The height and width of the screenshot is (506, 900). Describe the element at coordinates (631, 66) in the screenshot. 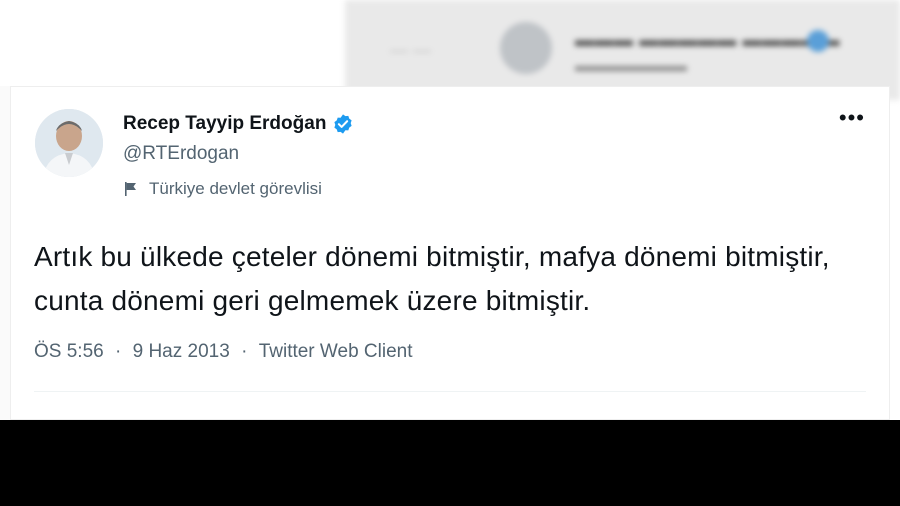

I see `blurred-handle: ▬▬▬▬▬▬▬` at that location.